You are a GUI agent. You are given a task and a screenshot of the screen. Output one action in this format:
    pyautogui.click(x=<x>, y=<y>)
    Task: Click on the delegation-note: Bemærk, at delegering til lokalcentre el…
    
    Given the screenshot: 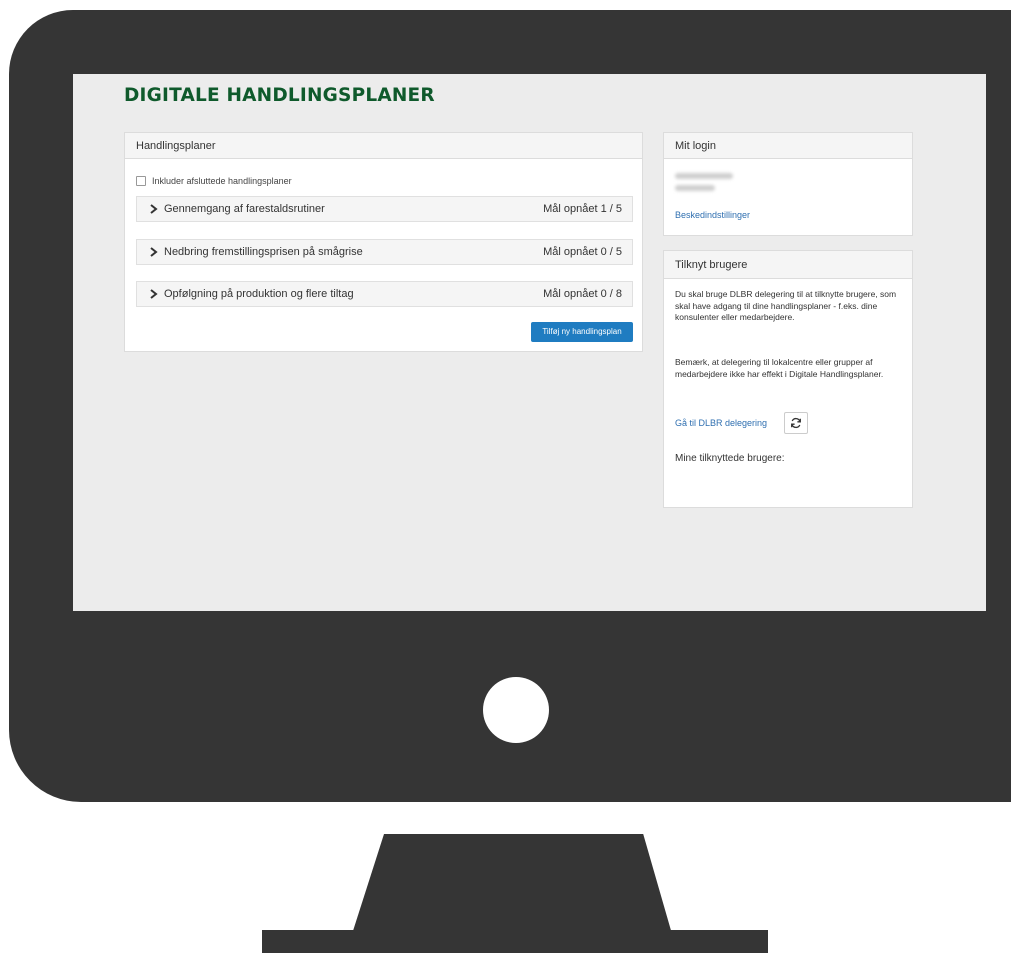 What is the action you would take?
    pyautogui.click(x=779, y=368)
    